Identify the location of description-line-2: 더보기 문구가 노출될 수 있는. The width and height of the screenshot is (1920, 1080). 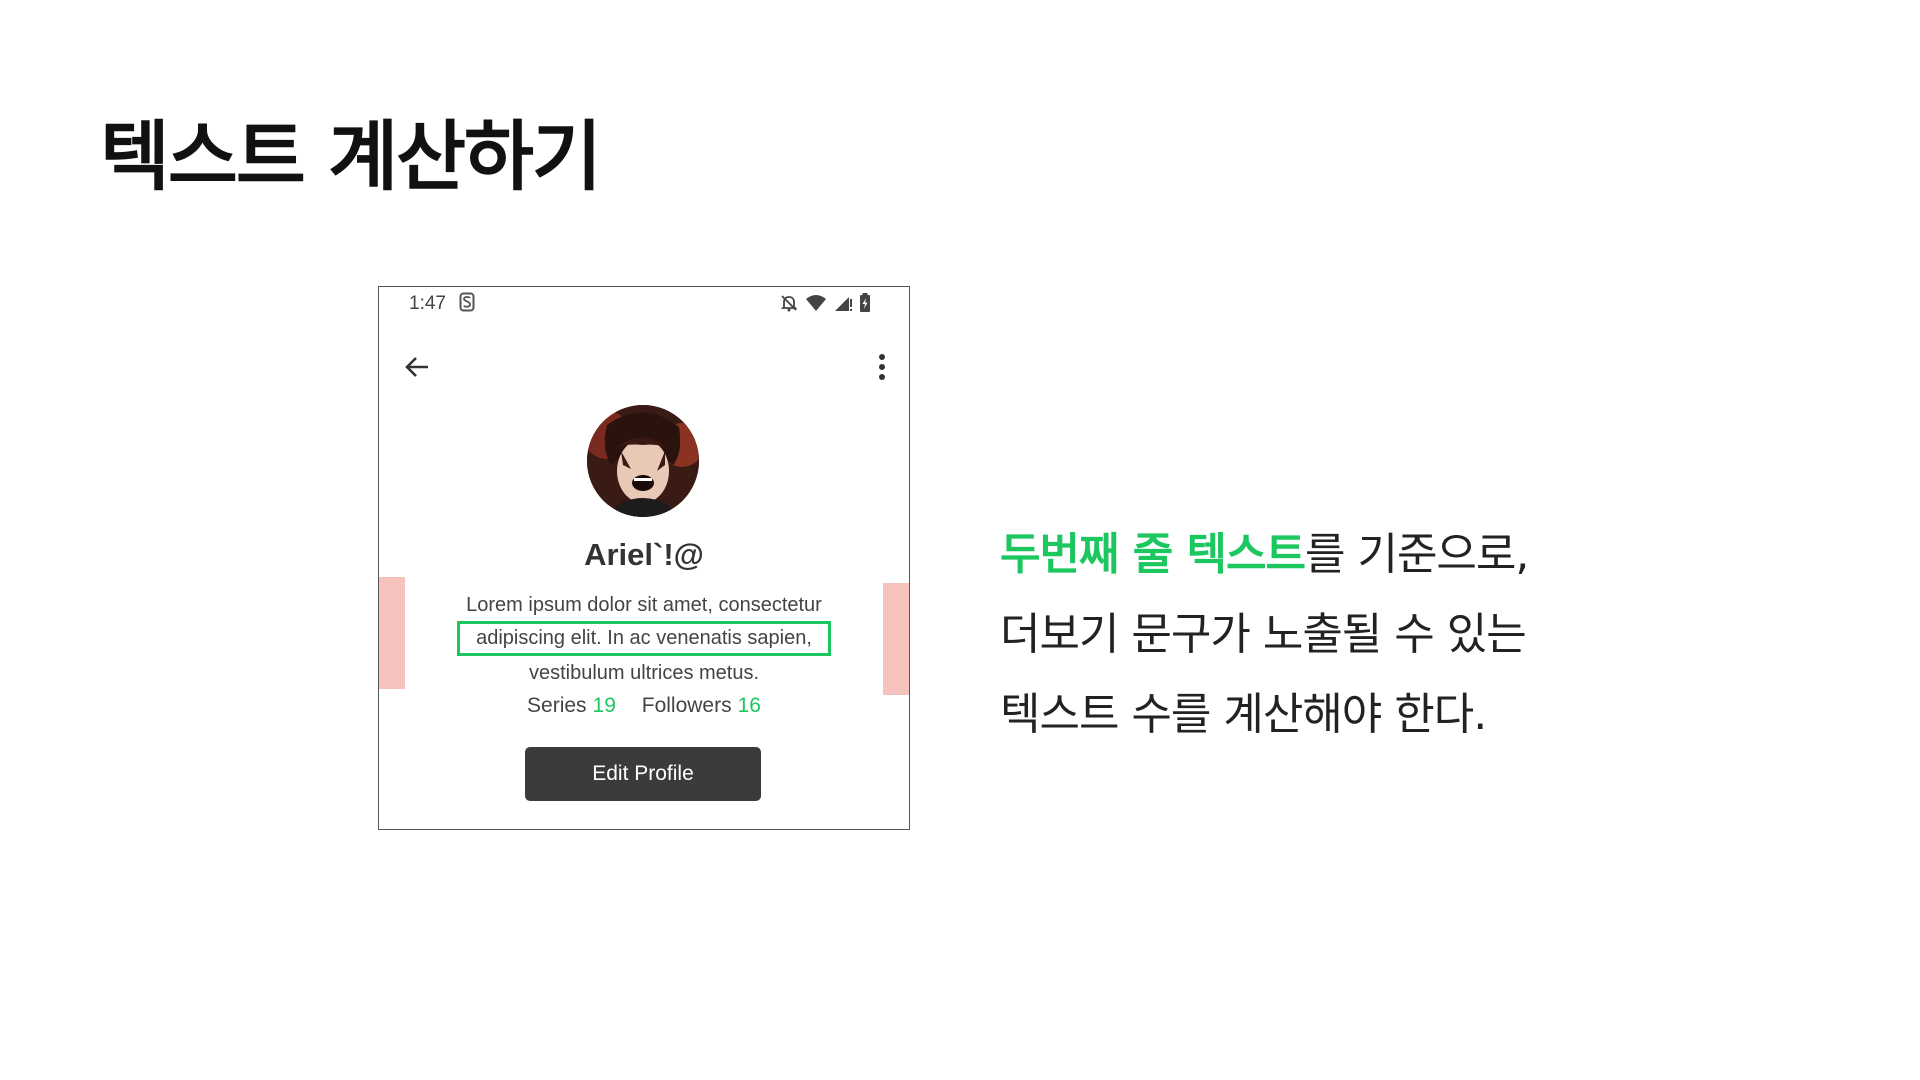
(1263, 634).